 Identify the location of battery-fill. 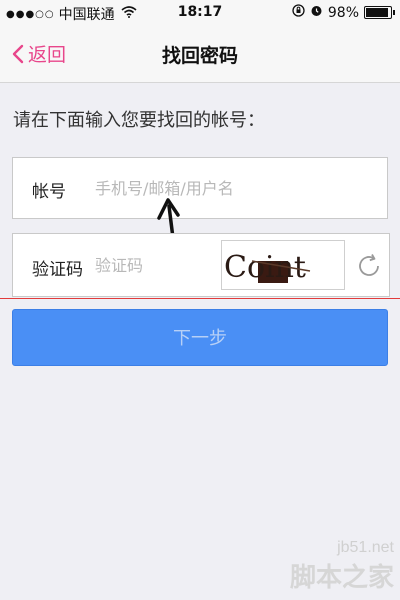
(377, 12).